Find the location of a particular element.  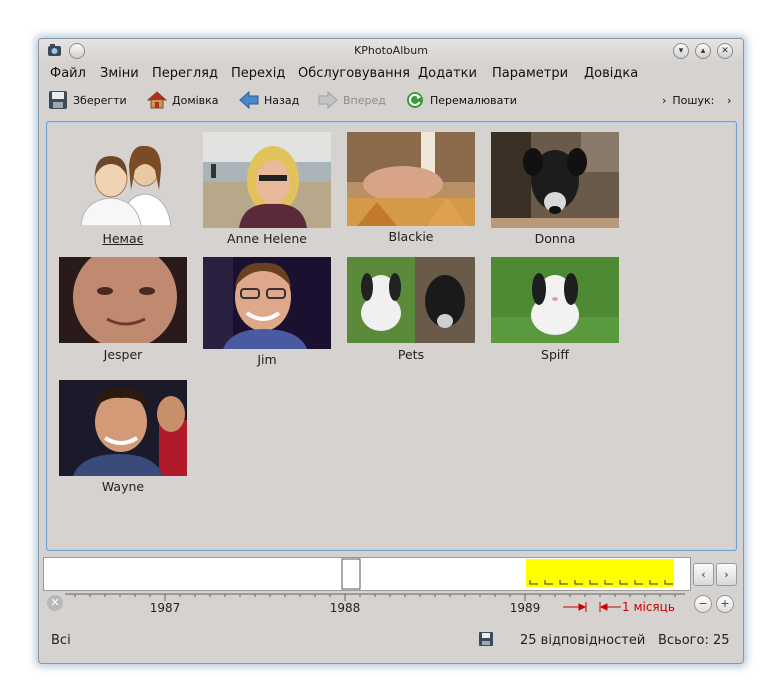

close-button: ✕ is located at coordinates (725, 51).